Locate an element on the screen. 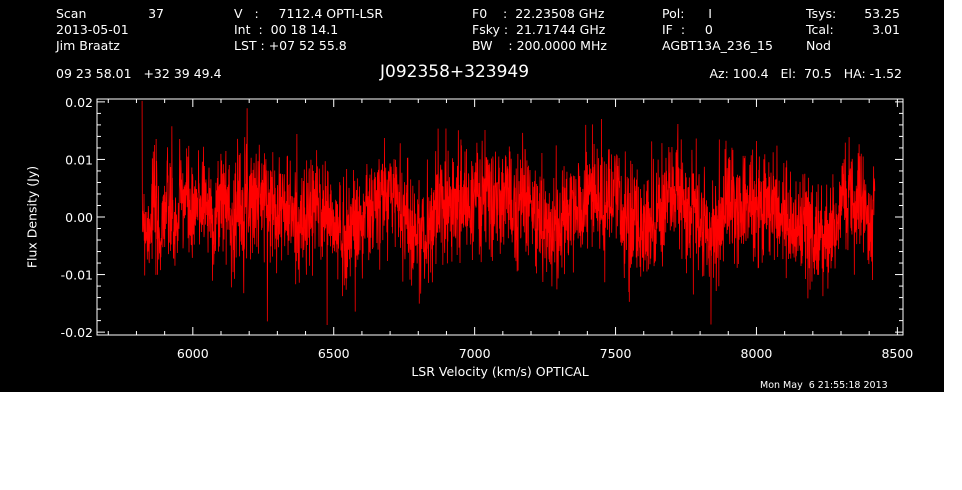 Image resolution: width=962 pixels, height=490 pixels. y-tick-label: -0.01 is located at coordinates (77, 275).